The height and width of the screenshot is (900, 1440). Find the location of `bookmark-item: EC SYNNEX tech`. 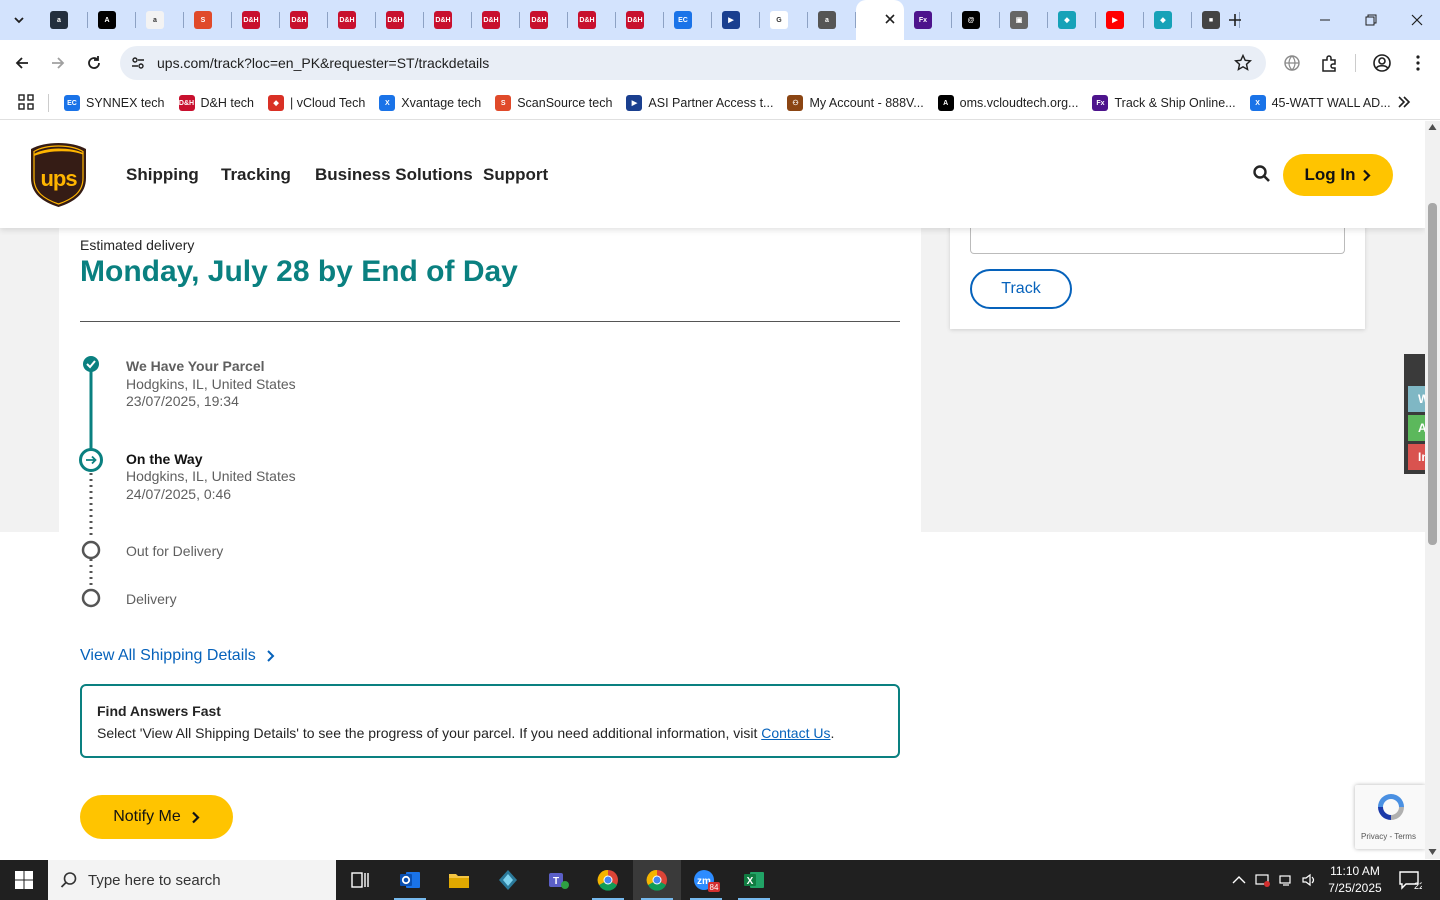

bookmark-item: EC SYNNEX tech is located at coordinates (115, 103).